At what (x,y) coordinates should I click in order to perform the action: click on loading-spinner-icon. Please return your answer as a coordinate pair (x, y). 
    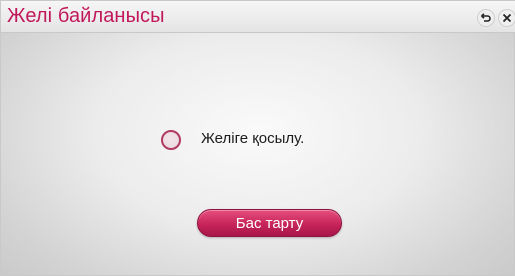
    Looking at the image, I should click on (171, 140).